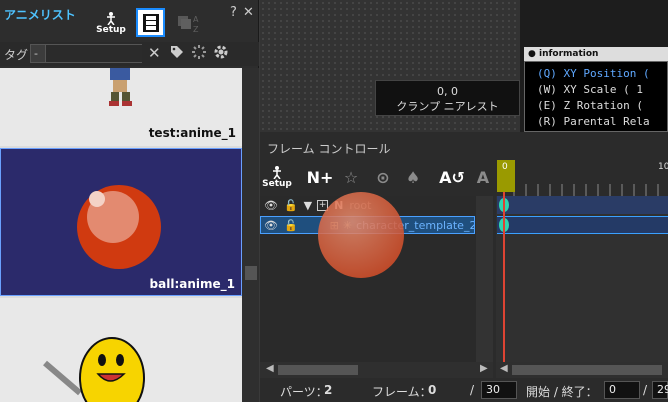 The width and height of the screenshot is (668, 402). Describe the element at coordinates (177, 52) in the screenshot. I see `tag-icon` at that location.